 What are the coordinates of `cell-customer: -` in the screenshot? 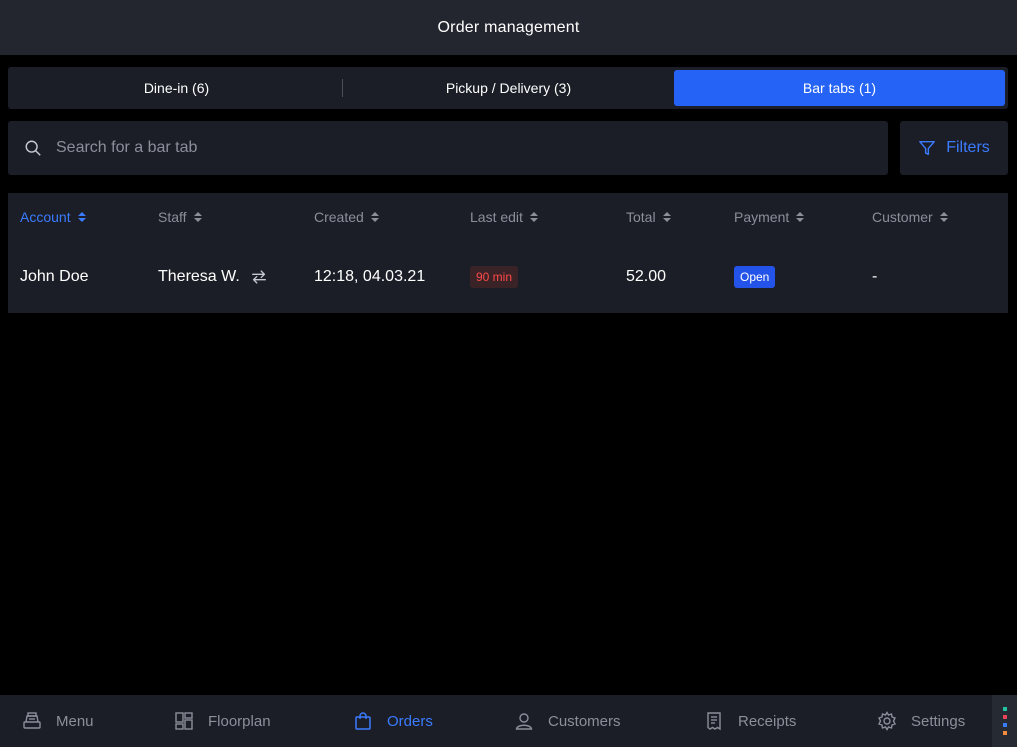 It's located at (875, 276).